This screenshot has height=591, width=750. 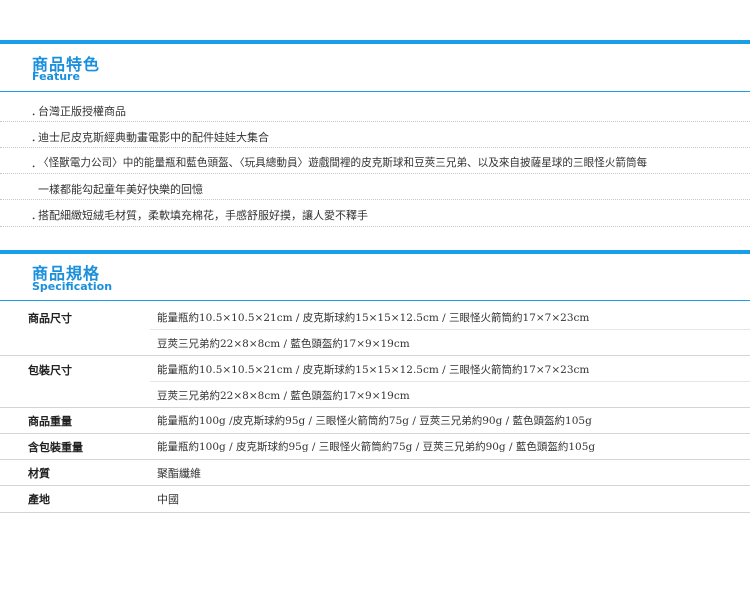 What do you see at coordinates (120, 189) in the screenshot?
I see `feature-item-text: 一樣都能勾起童年美好快樂的回憶` at bounding box center [120, 189].